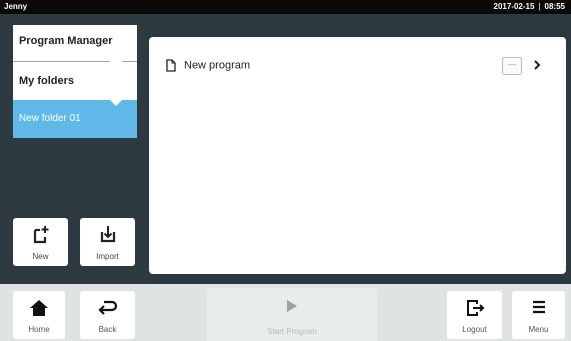 Image resolution: width=571 pixels, height=341 pixels. I want to click on date-time: 2017-02-15 | 08:55, so click(529, 6).